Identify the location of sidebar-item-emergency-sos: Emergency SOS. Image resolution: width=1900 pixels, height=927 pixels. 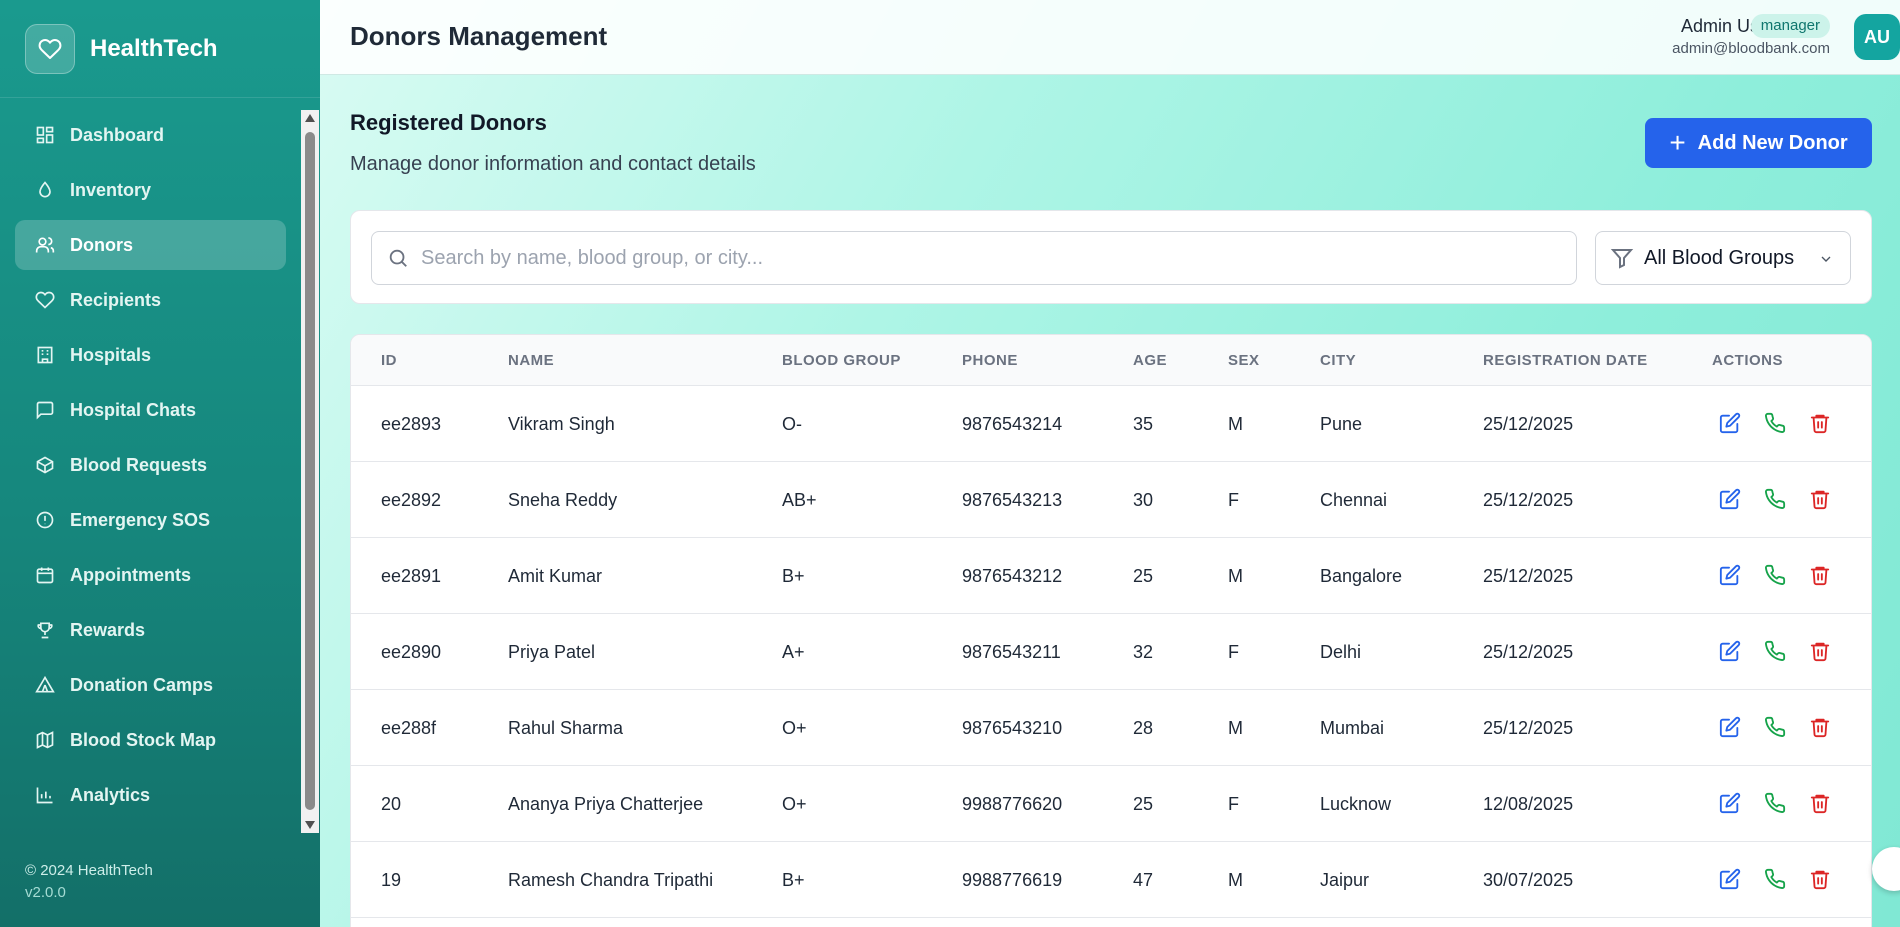
(150, 520).